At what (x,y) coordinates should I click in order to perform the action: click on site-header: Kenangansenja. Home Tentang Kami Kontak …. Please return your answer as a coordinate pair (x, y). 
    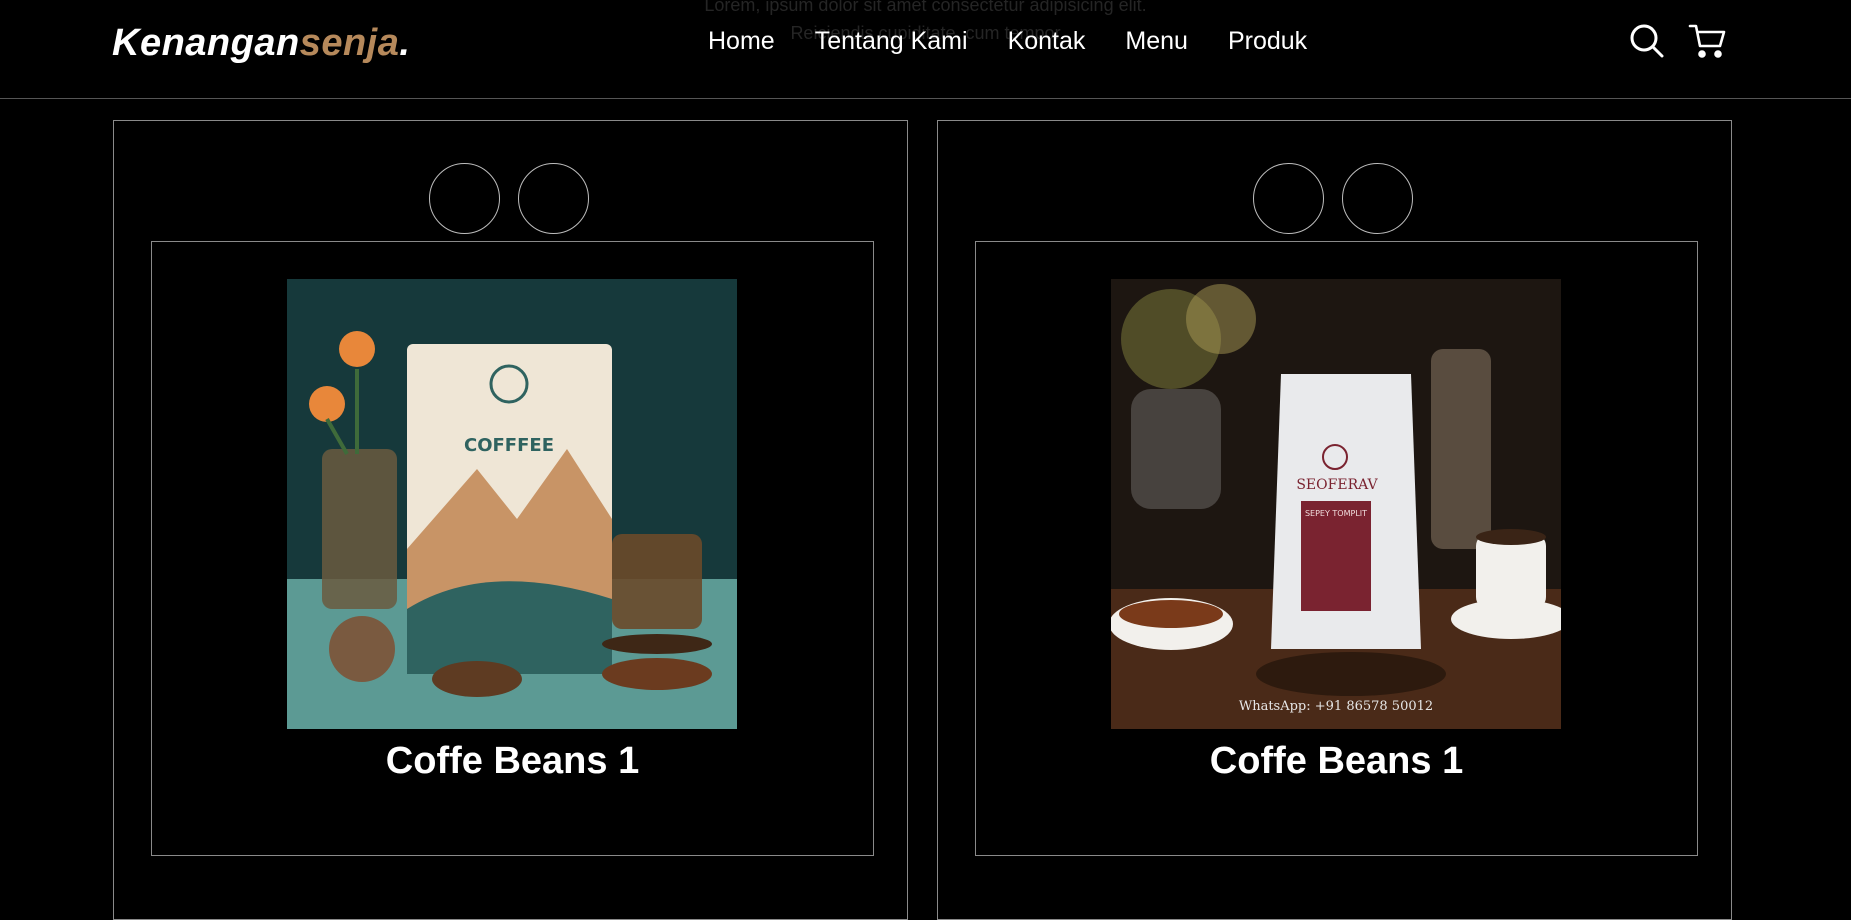
    Looking at the image, I should click on (925, 49).